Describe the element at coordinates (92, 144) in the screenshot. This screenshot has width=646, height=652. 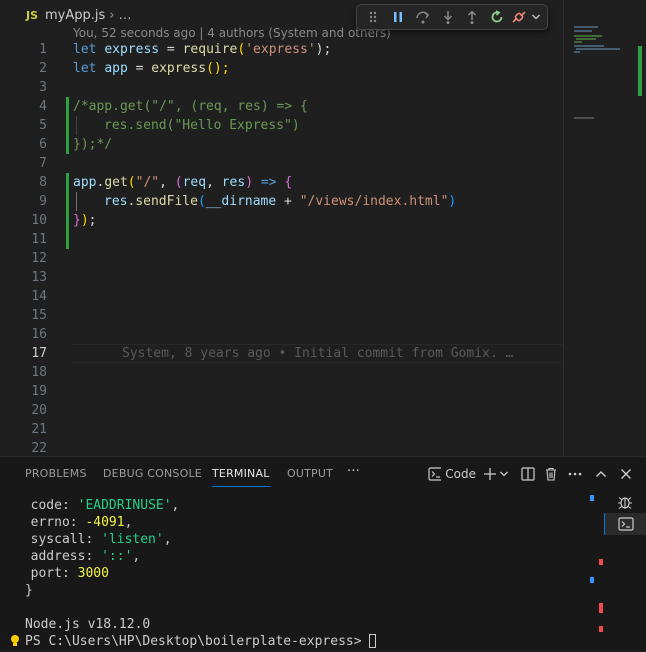
I see `code-line-6: });*/` at that location.